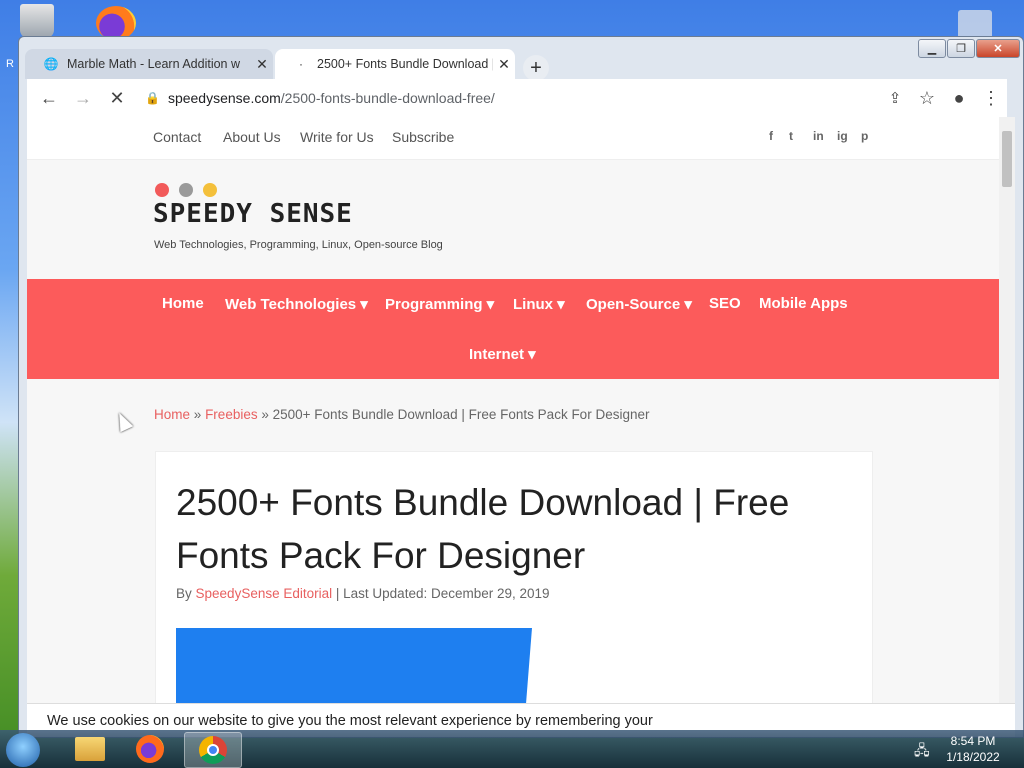 The width and height of the screenshot is (1024, 768). I want to click on breadcrumb-freebies: Freebies, so click(231, 414).